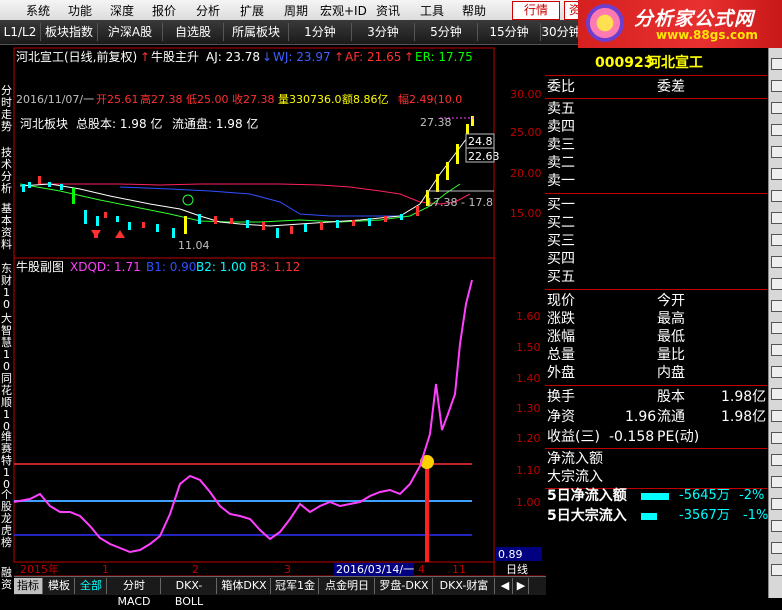 The width and height of the screenshot is (782, 610). I want to click on flow5-net-value: -5645万, so click(704, 495).